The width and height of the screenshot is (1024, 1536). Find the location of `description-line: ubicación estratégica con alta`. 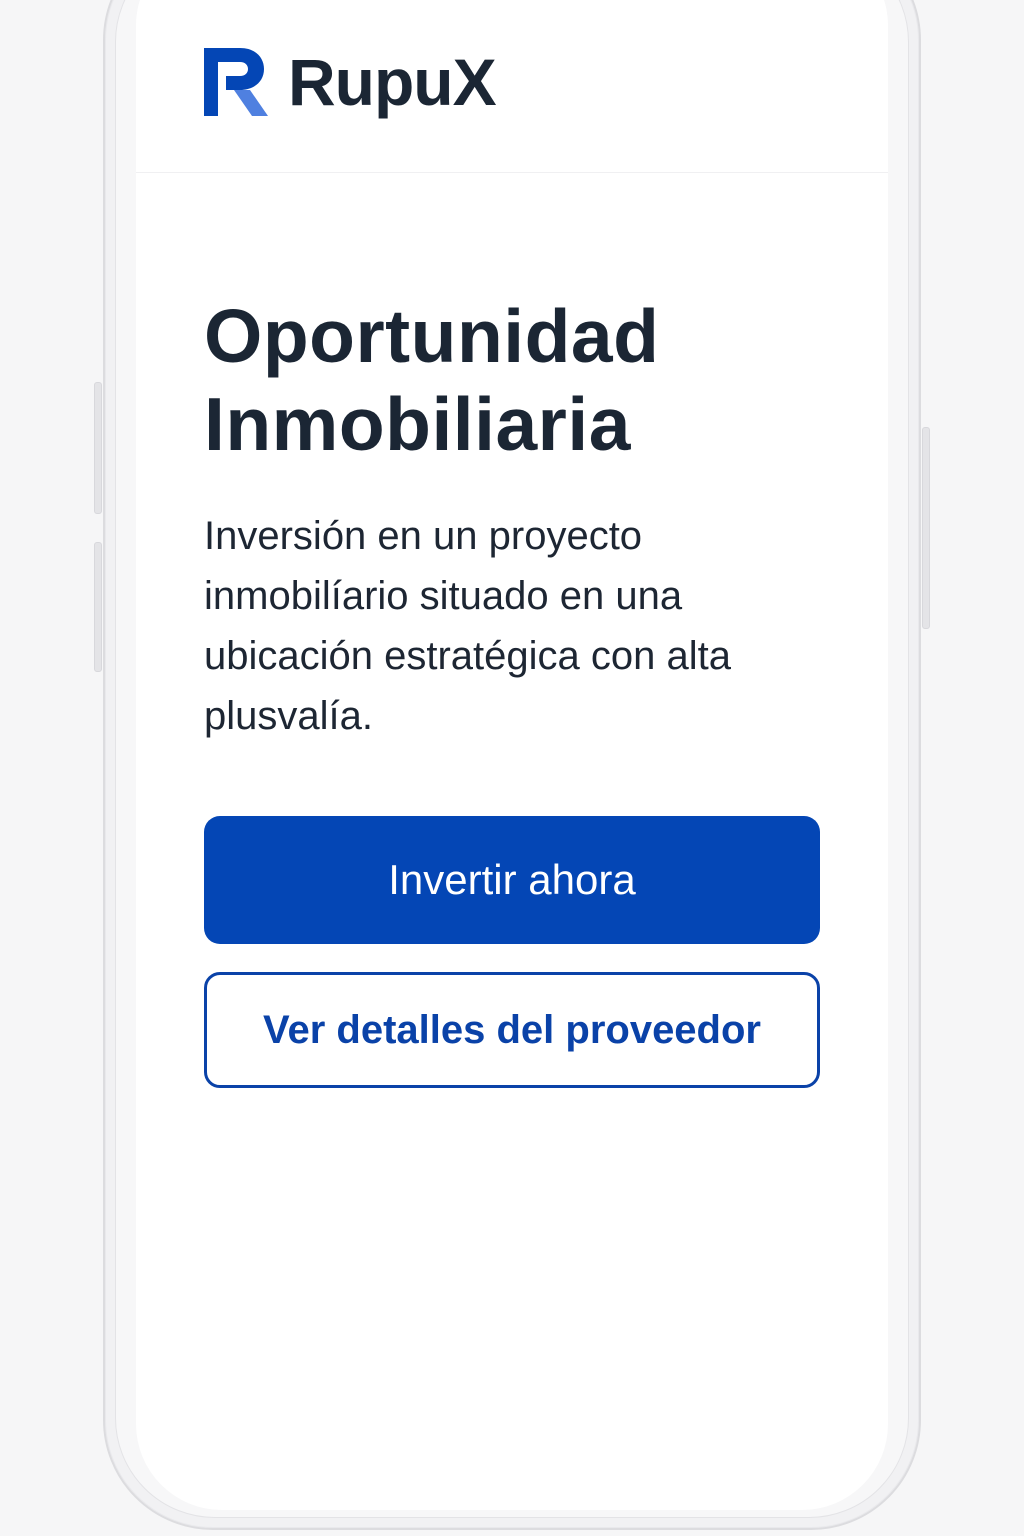

description-line: ubicación estratégica con alta is located at coordinates (467, 656).